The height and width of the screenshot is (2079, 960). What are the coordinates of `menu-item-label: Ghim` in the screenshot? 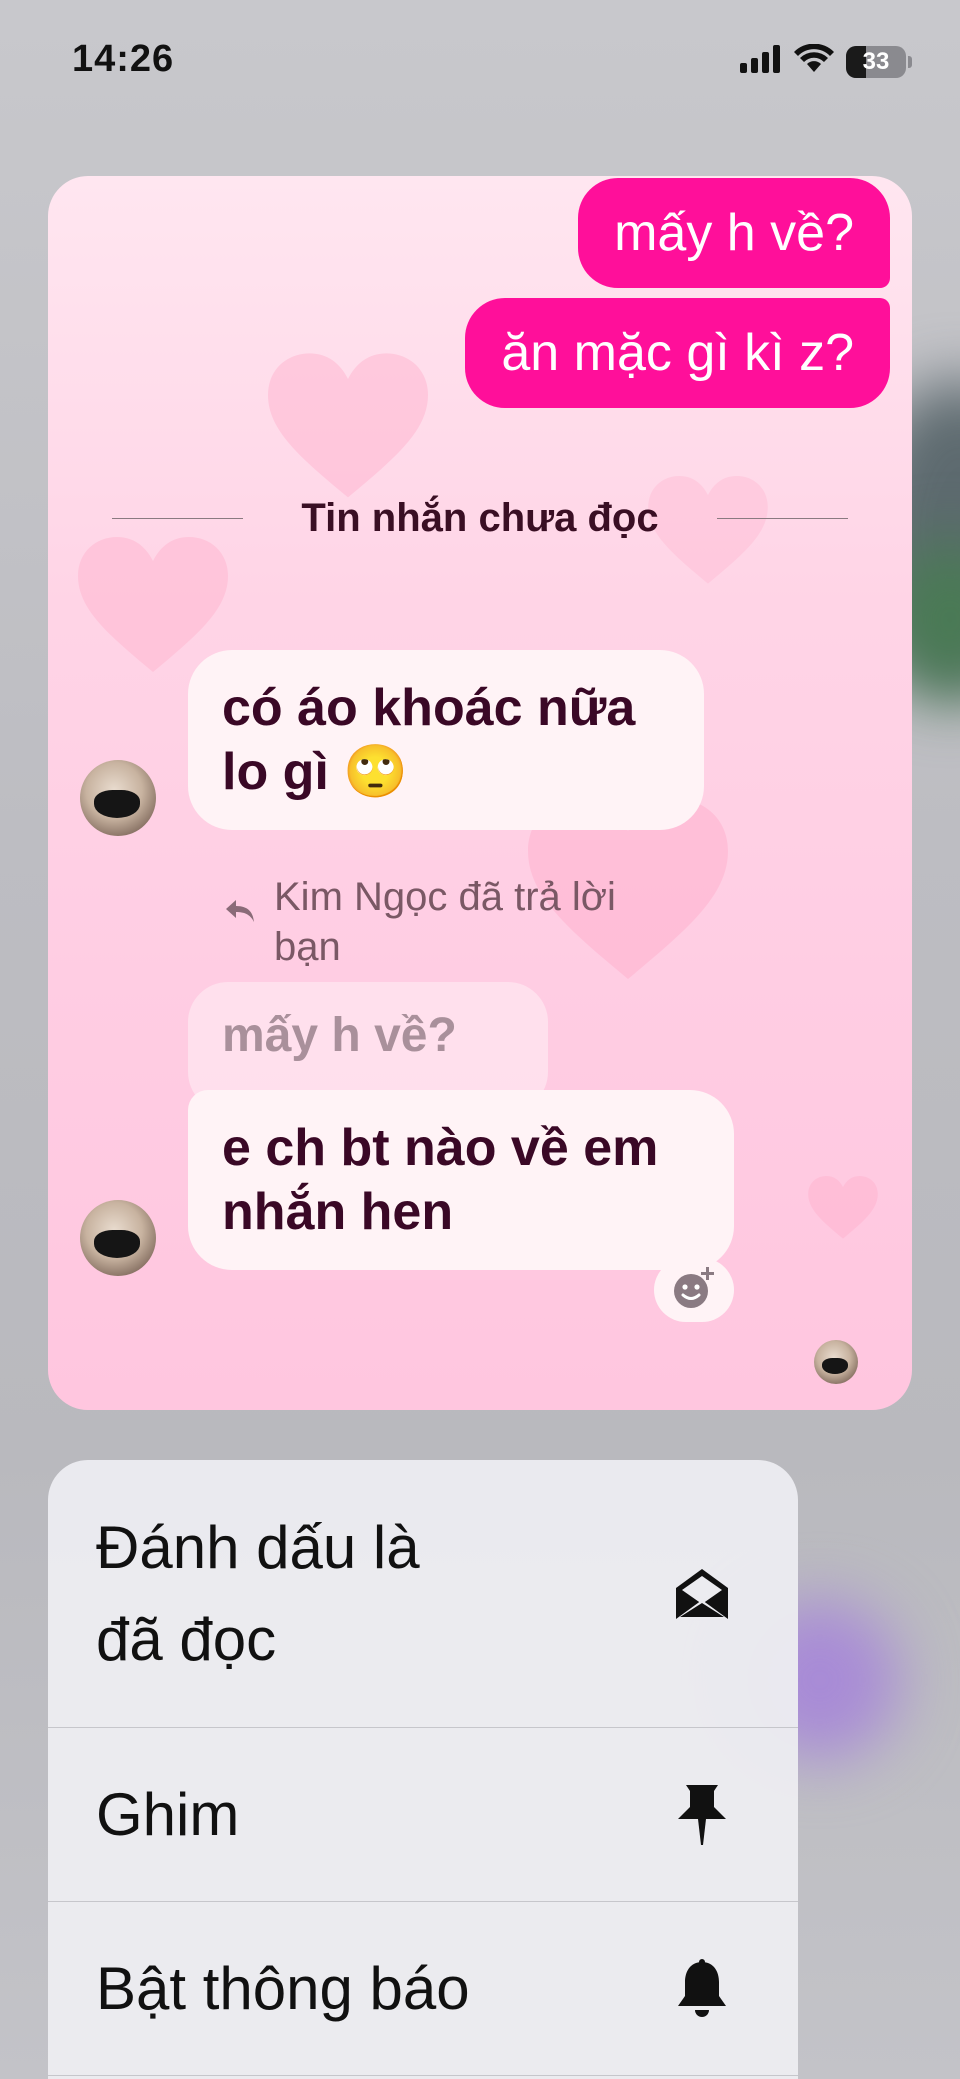 It's located at (168, 1814).